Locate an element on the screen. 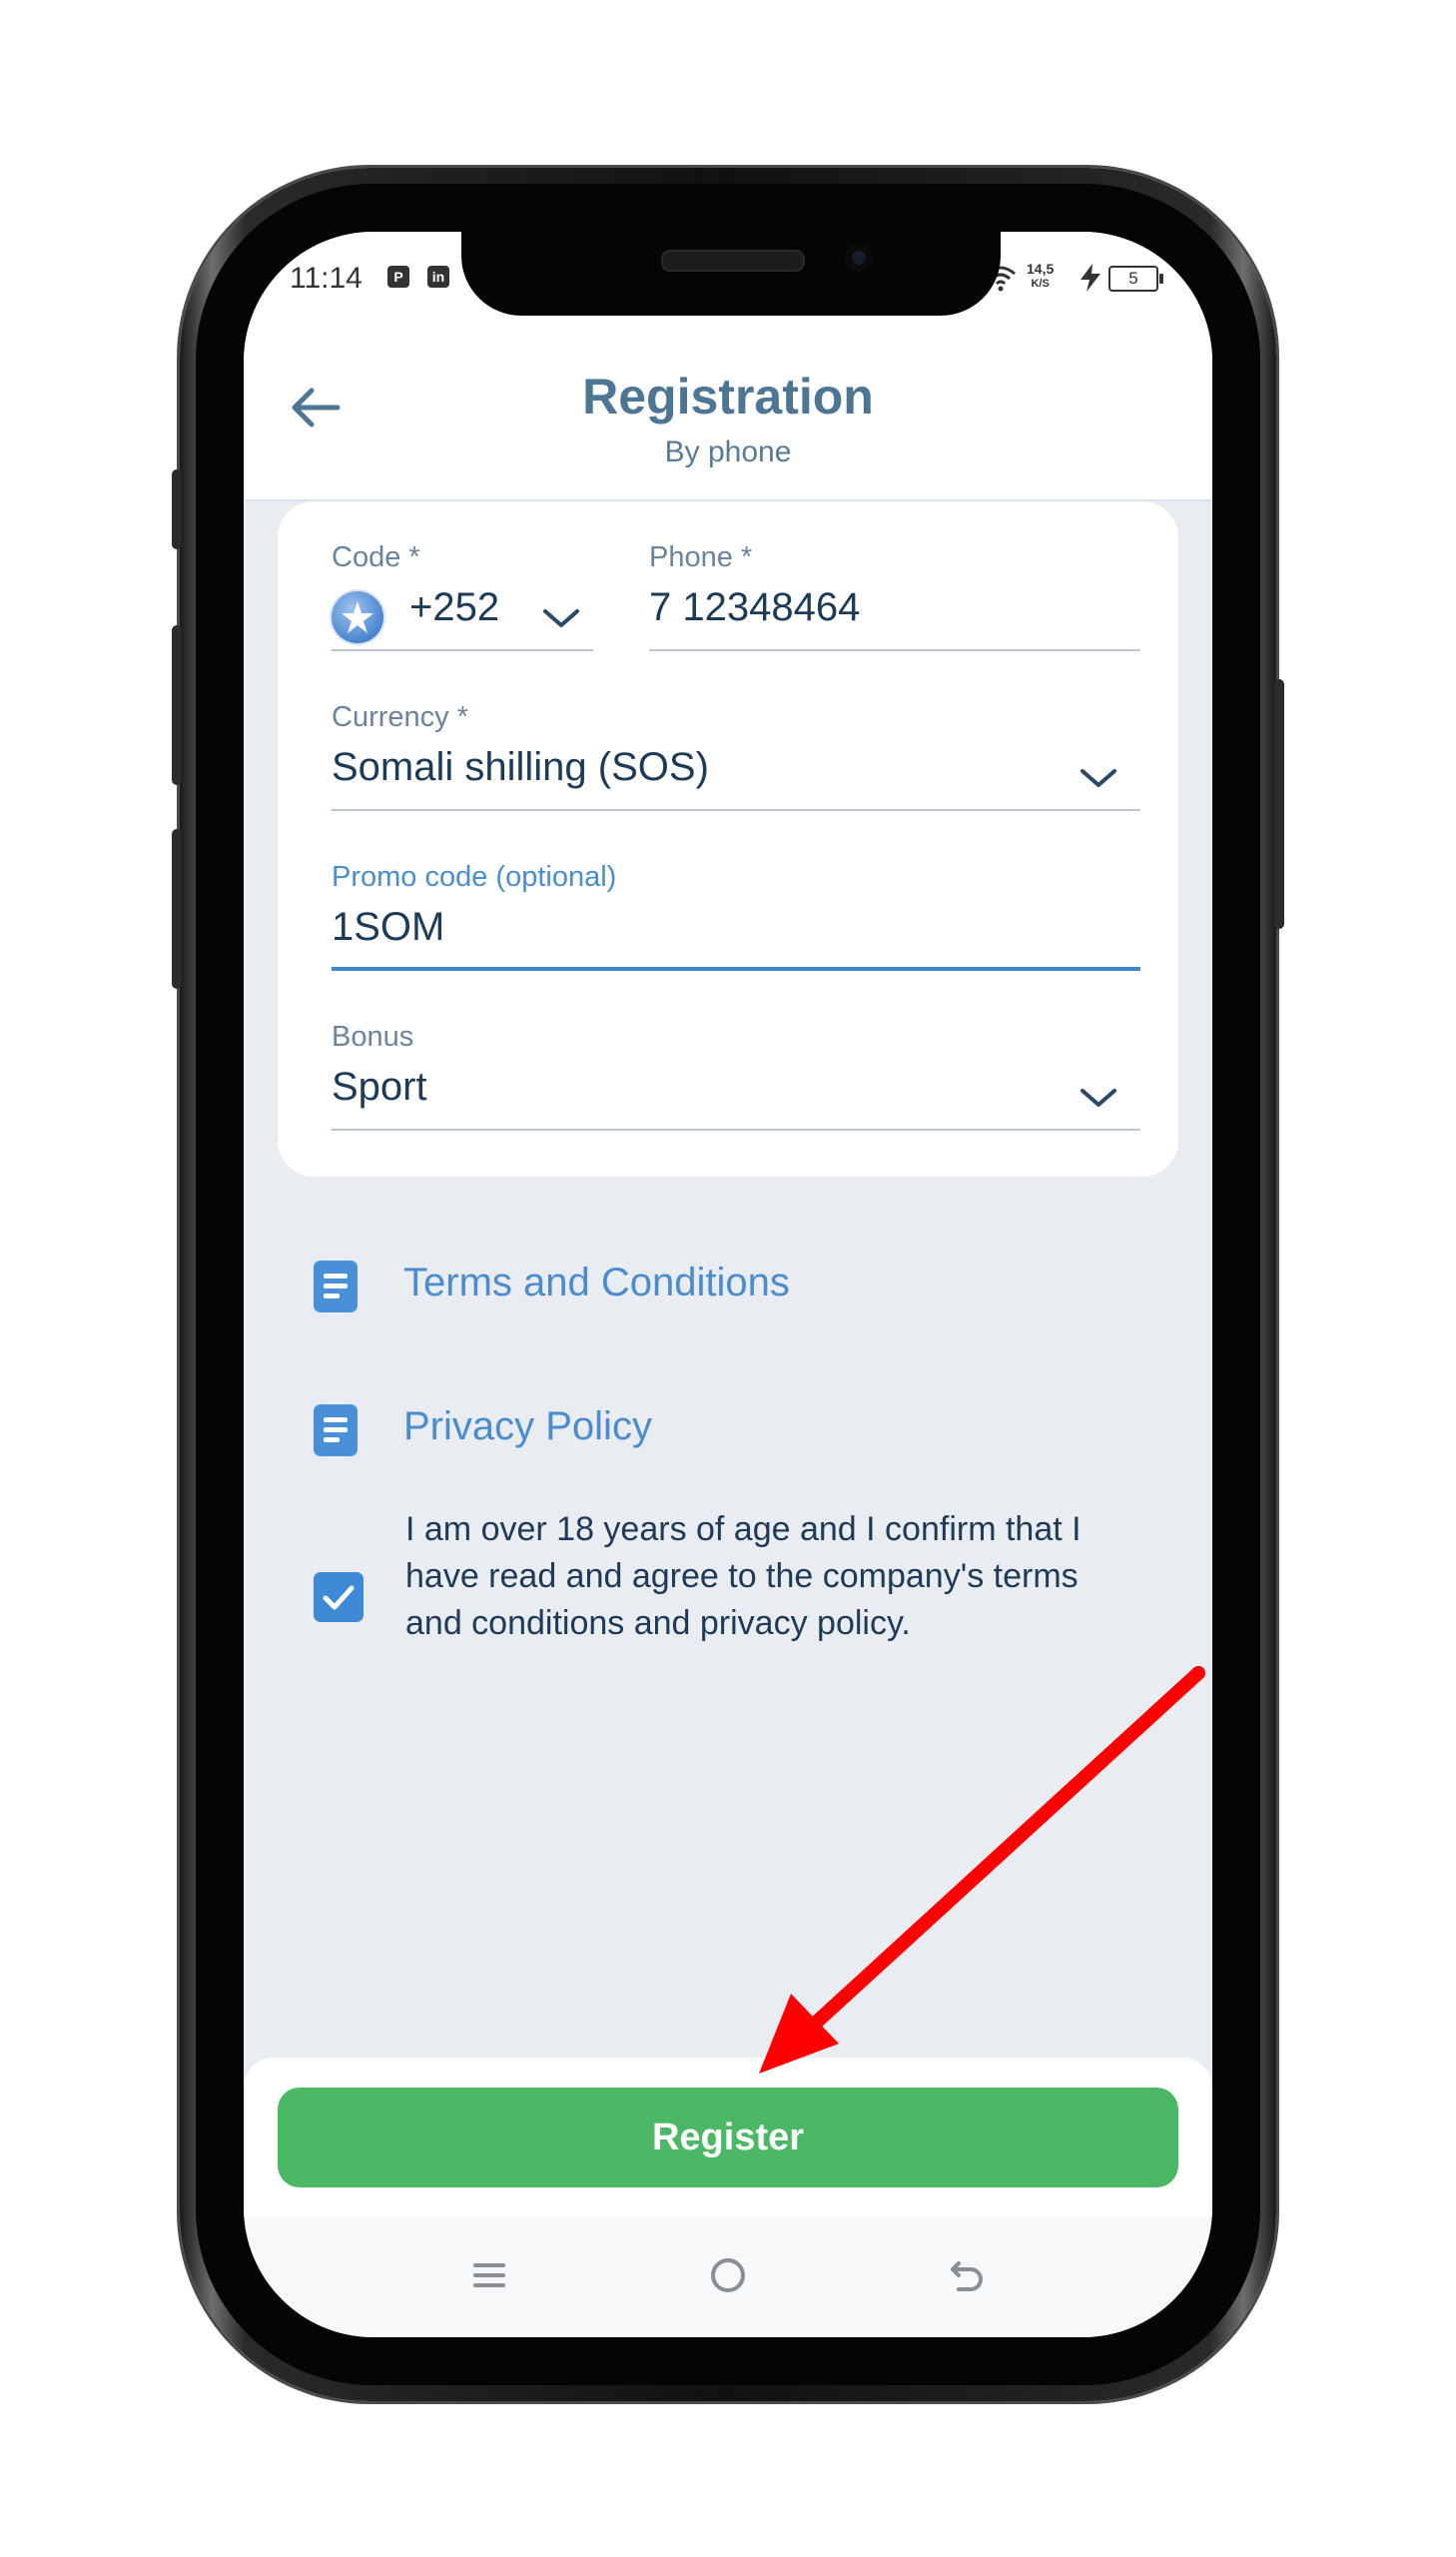 This screenshot has width=1456, height=2557. front-camera is located at coordinates (859, 258).